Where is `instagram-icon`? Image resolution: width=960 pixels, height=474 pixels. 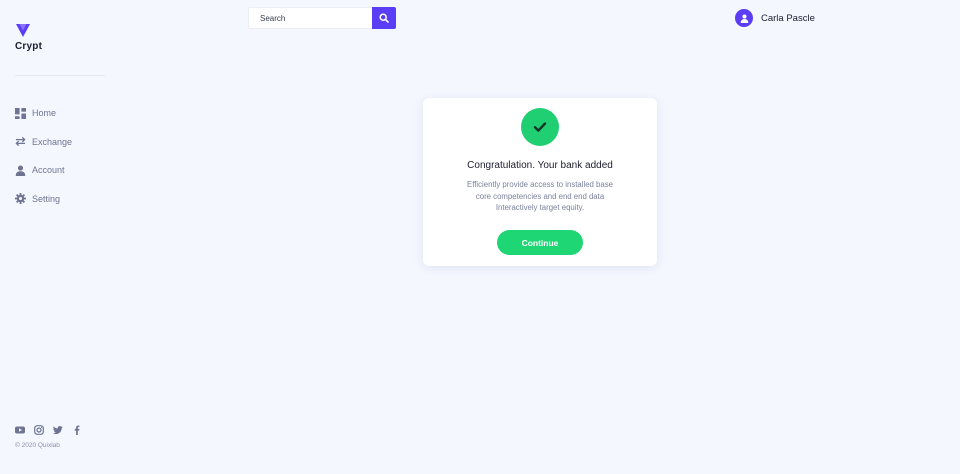 instagram-icon is located at coordinates (39, 430).